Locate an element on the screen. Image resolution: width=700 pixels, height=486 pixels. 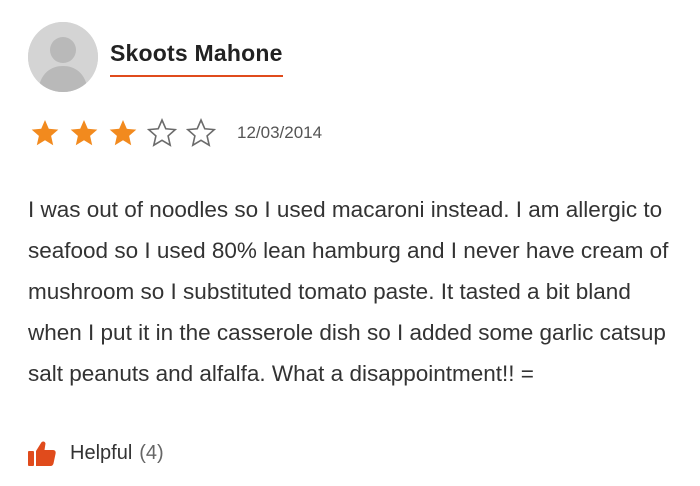
review-date: 12/03/2014 is located at coordinates (280, 132).